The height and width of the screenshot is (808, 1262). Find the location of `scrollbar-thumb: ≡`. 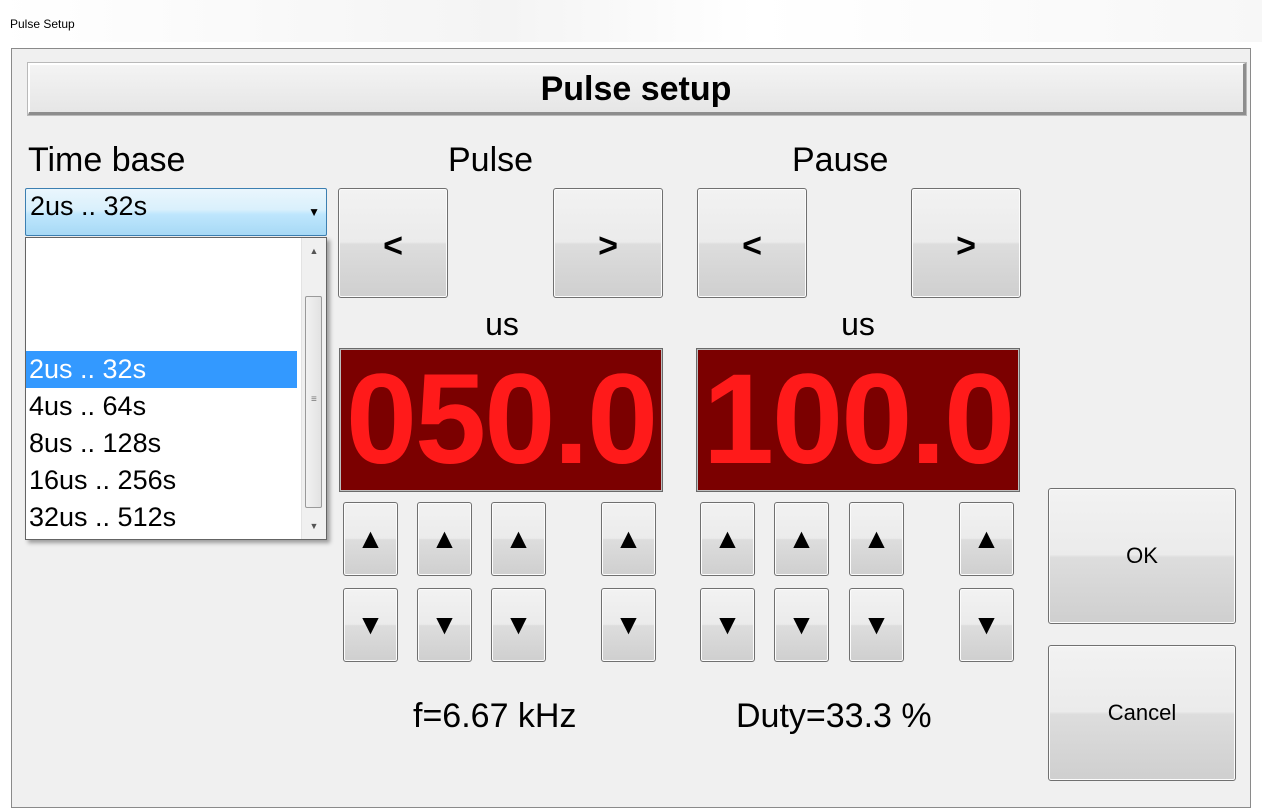

scrollbar-thumb: ≡ is located at coordinates (313, 402).